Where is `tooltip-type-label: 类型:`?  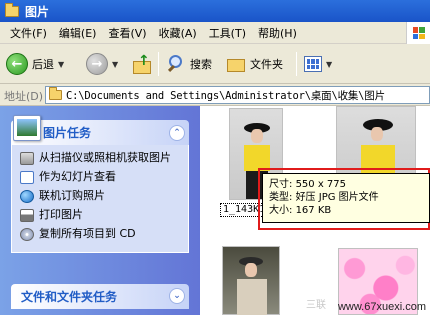
tooltip-type-label: 类型: is located at coordinates (281, 197).